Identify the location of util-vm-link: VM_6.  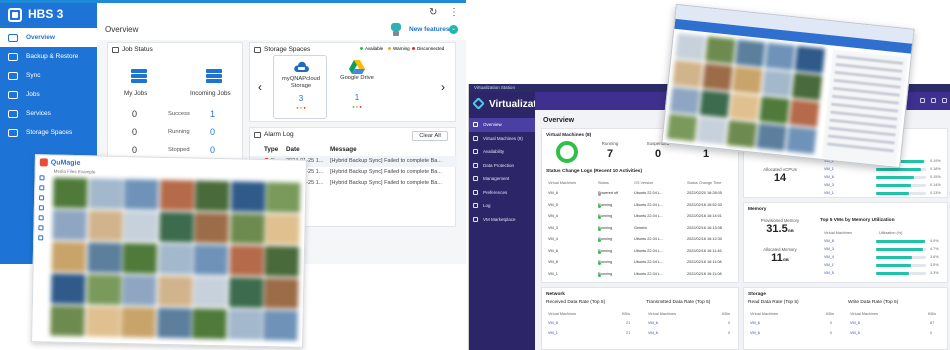
(829, 177).